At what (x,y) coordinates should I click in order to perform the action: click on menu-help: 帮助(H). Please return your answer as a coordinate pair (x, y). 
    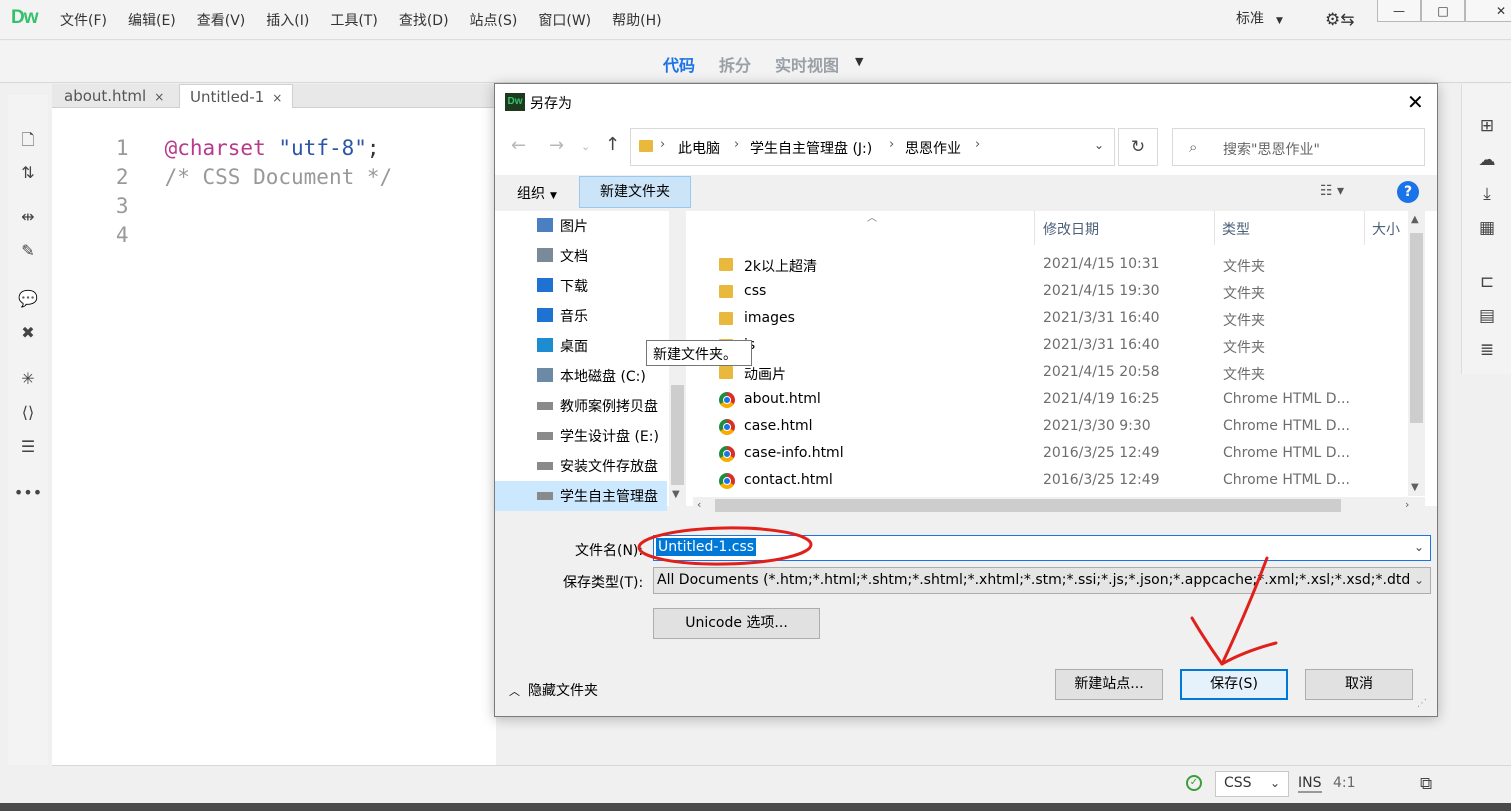
    Looking at the image, I should click on (636, 20).